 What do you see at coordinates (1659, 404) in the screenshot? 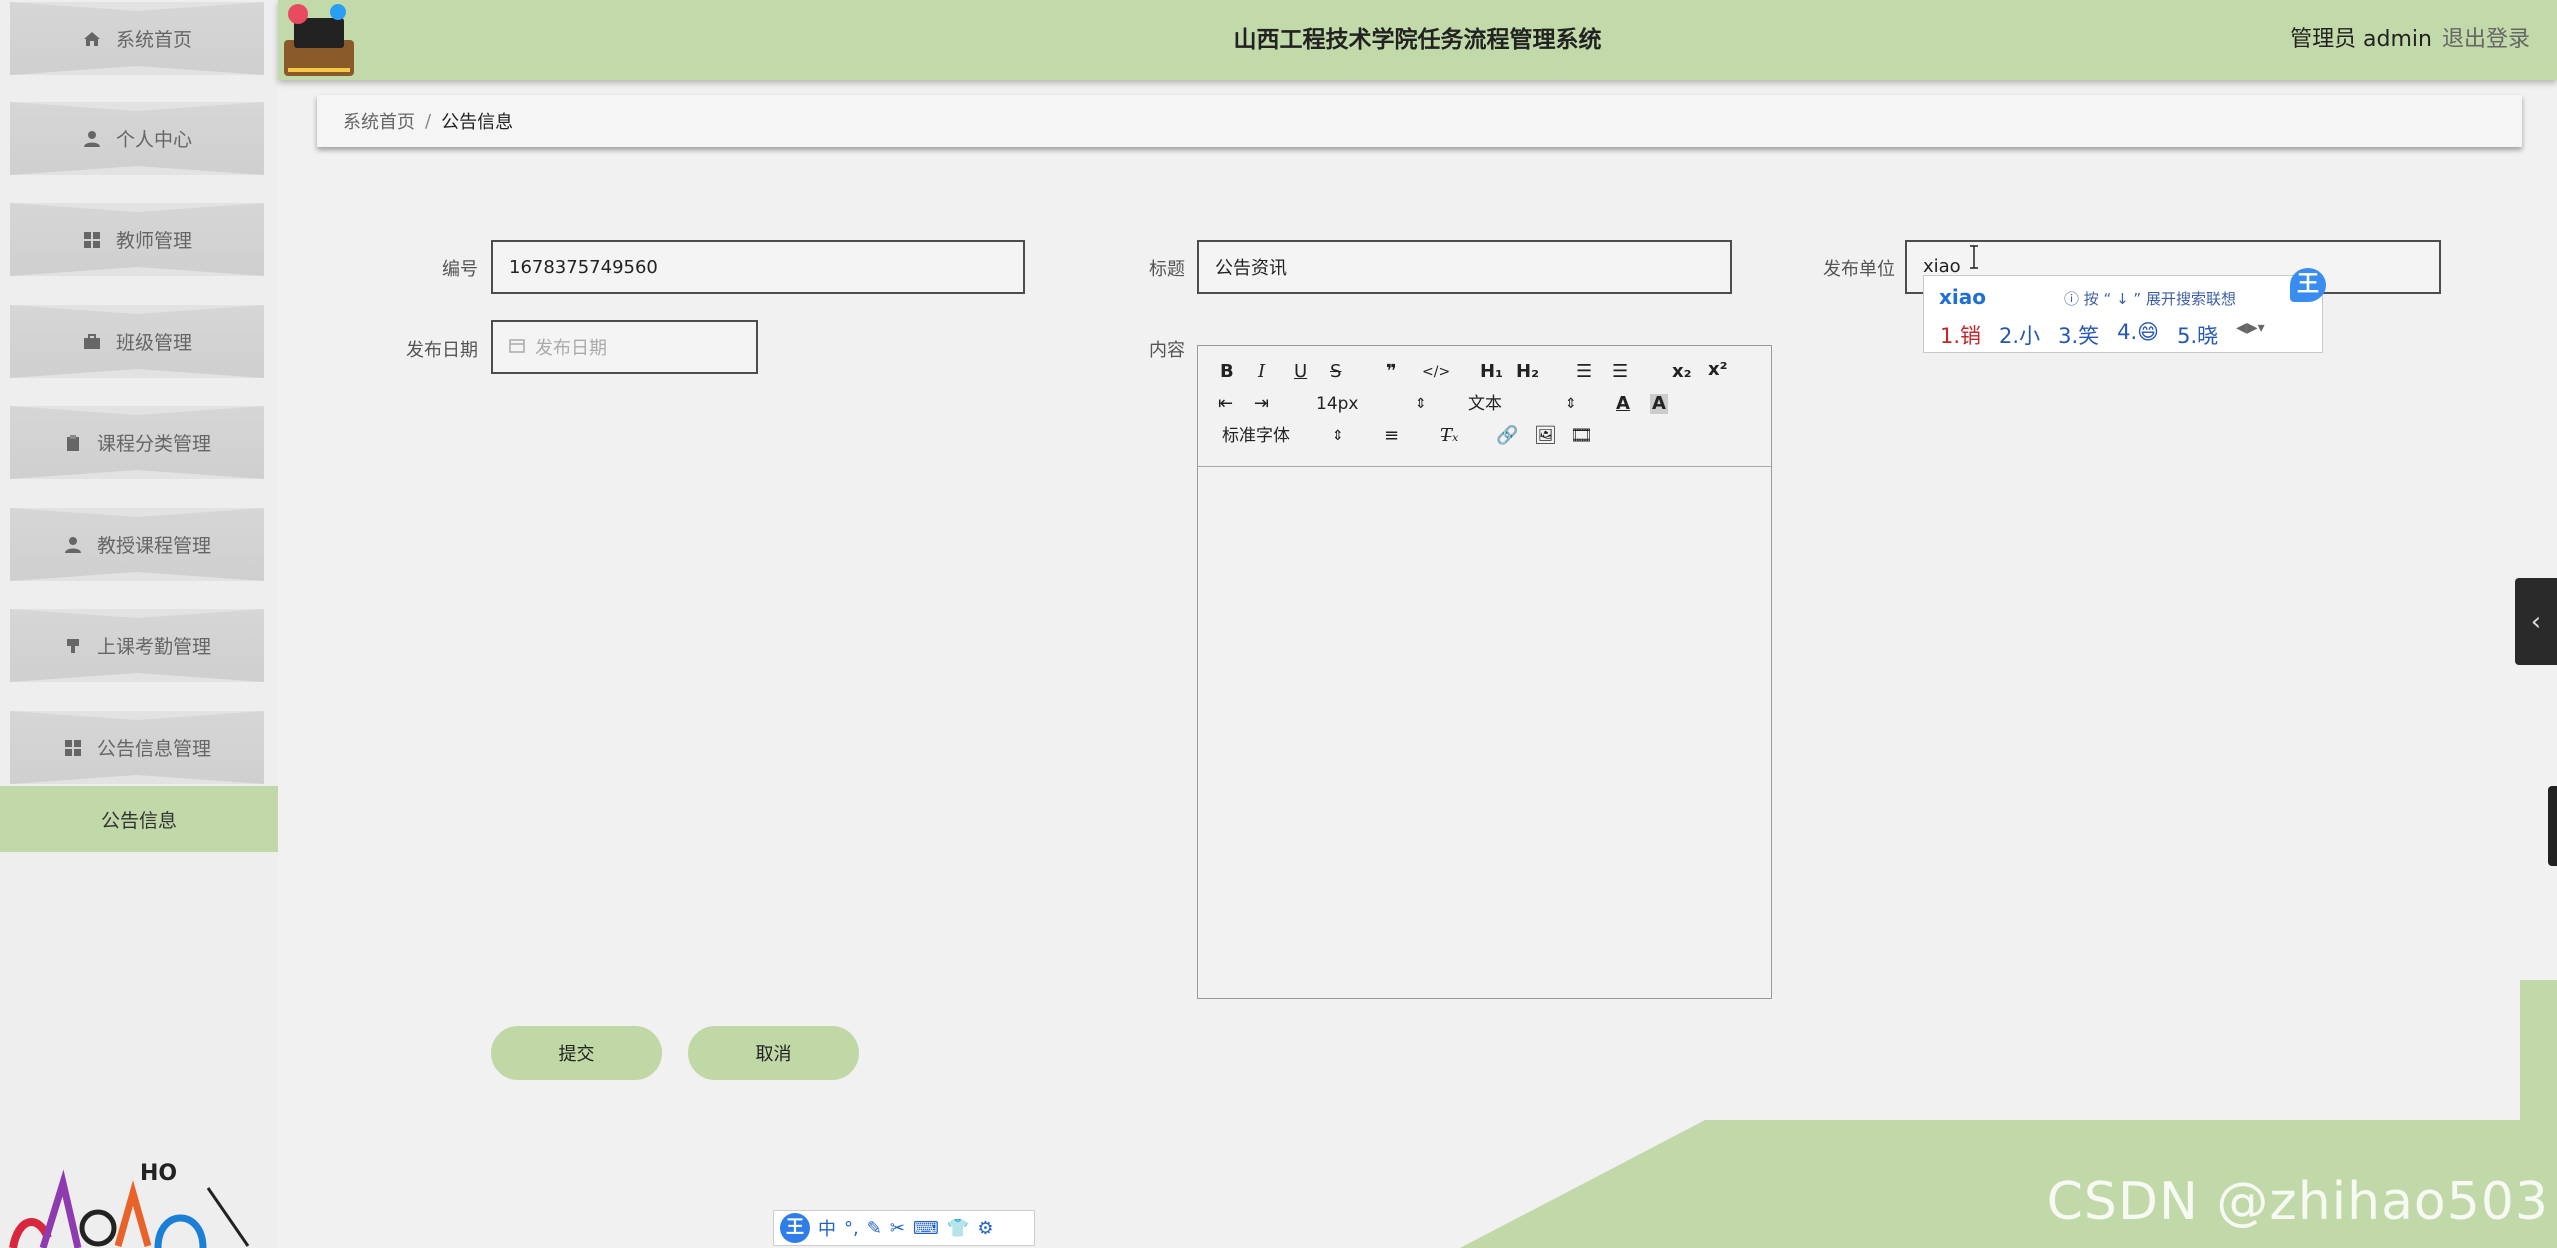
I see `background-color-icon: A` at bounding box center [1659, 404].